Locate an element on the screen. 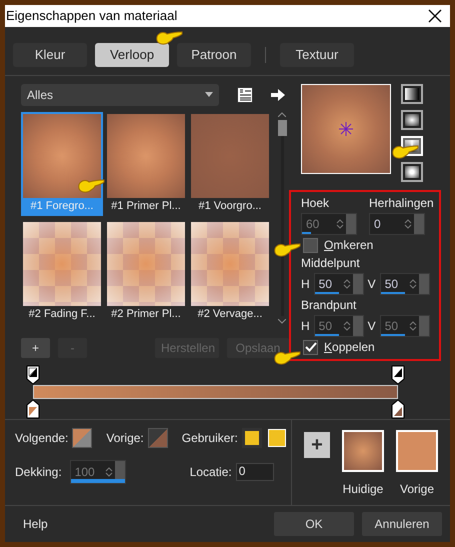  window-title: Eigenschappen van materiaal is located at coordinates (92, 16).